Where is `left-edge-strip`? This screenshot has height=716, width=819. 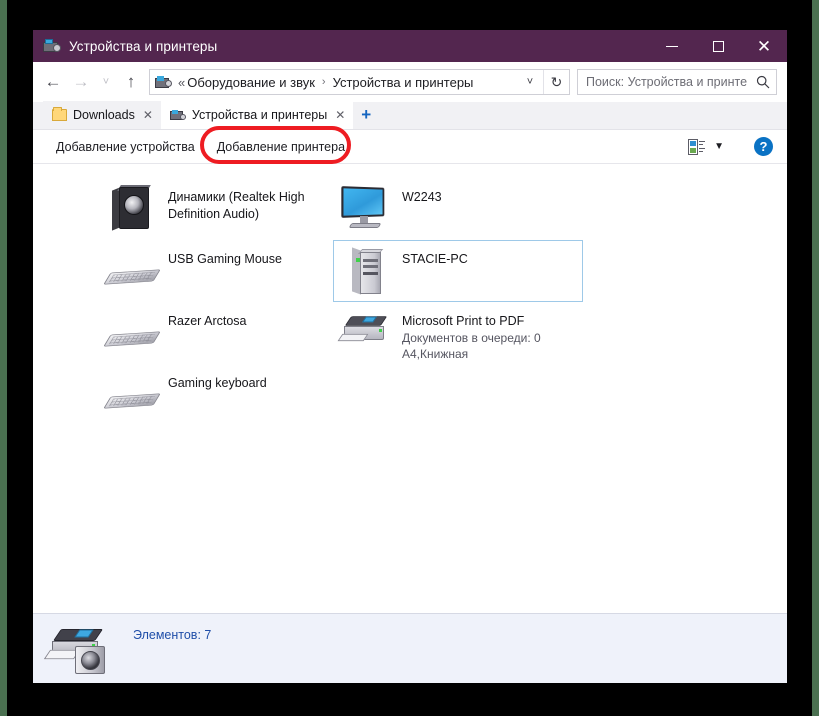 left-edge-strip is located at coordinates (3, 358).